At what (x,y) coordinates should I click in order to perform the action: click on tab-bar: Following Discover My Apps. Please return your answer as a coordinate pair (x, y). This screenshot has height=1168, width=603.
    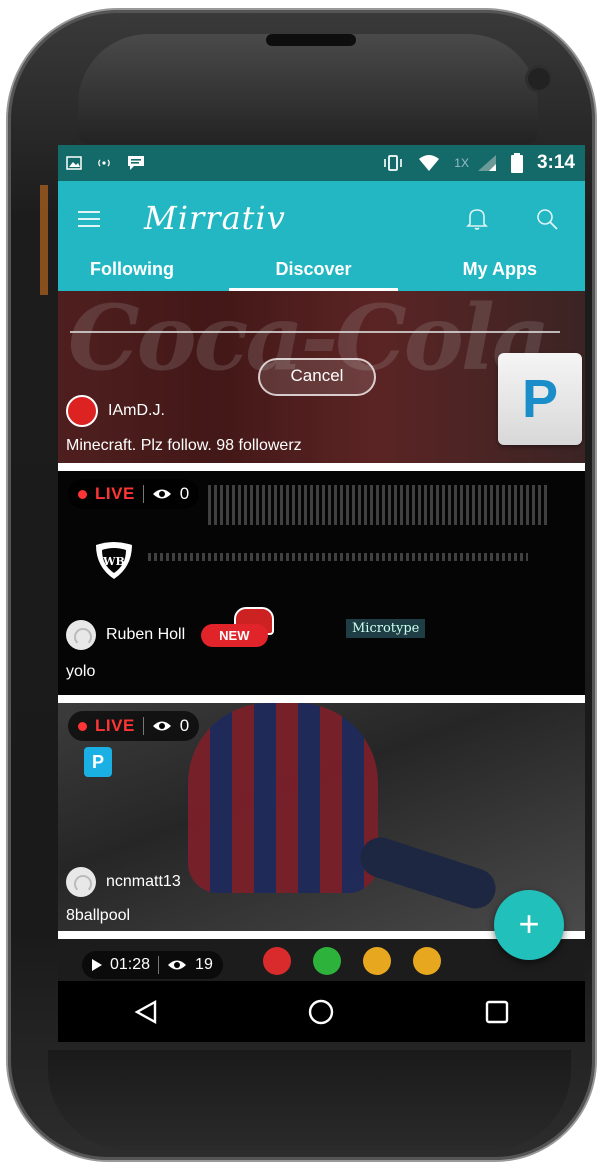
    Looking at the image, I should click on (321, 272).